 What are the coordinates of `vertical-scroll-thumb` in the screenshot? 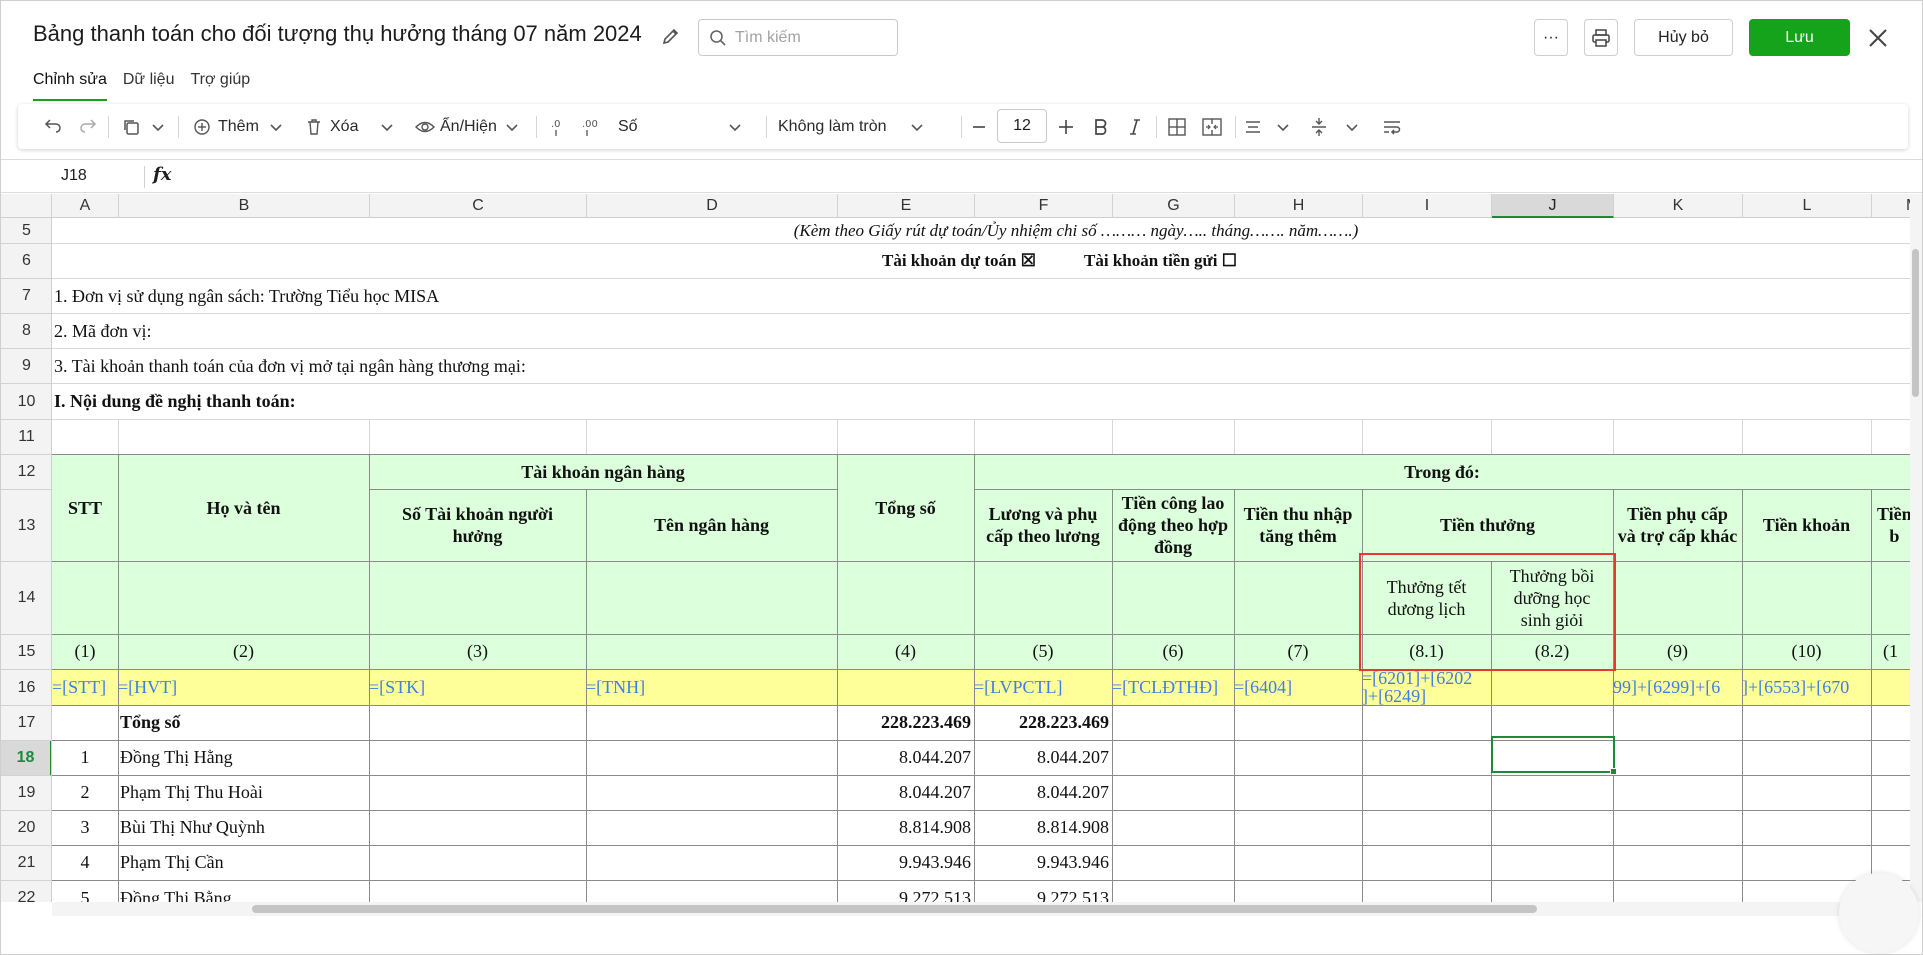 It's located at (1915, 323).